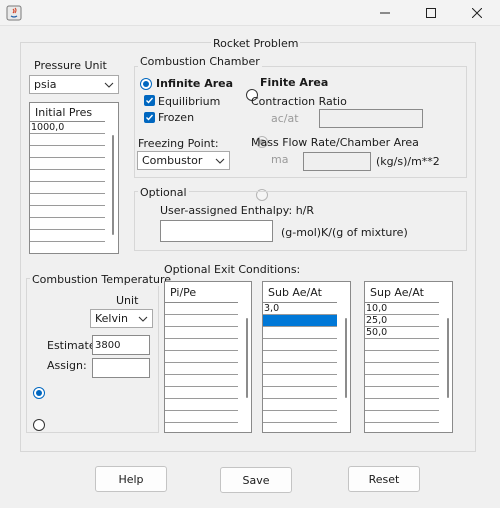 The image size is (500, 508). I want to click on frozen-checkbox, so click(149, 117).